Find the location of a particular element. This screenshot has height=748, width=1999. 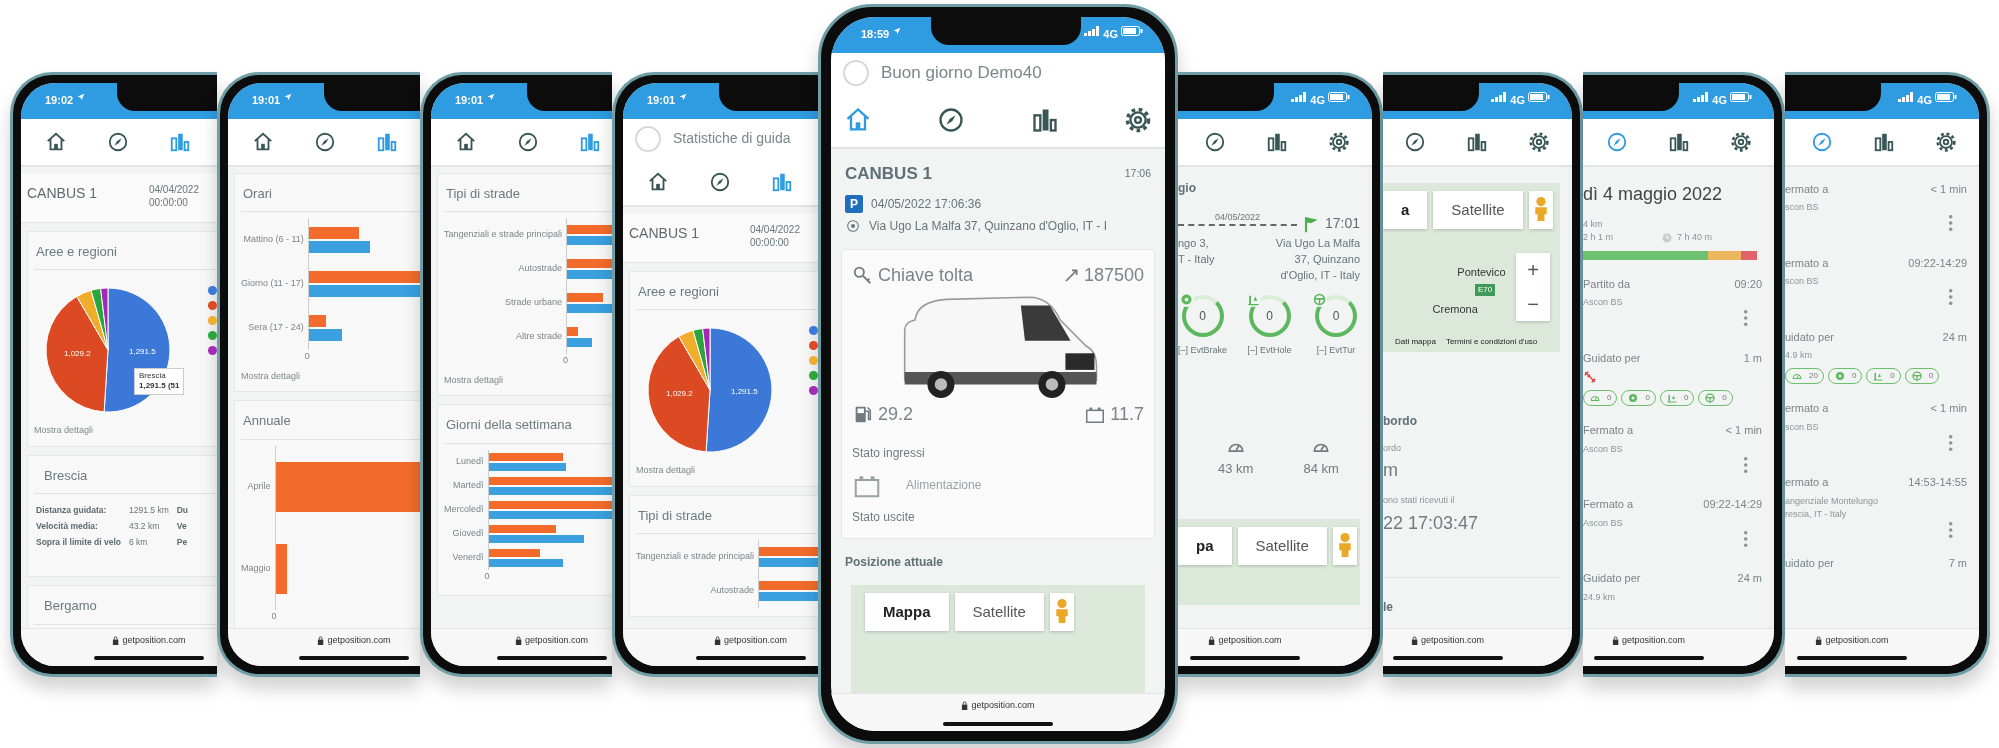

bump-icon is located at coordinates (1671, 398).